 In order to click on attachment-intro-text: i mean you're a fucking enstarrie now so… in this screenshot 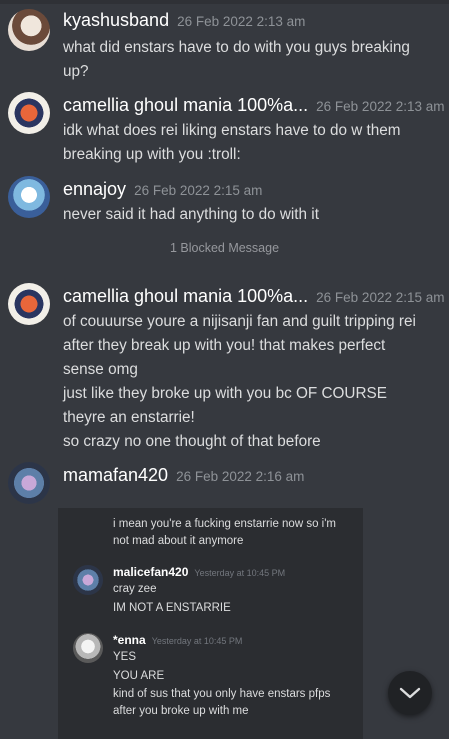, I will do `click(224, 532)`.